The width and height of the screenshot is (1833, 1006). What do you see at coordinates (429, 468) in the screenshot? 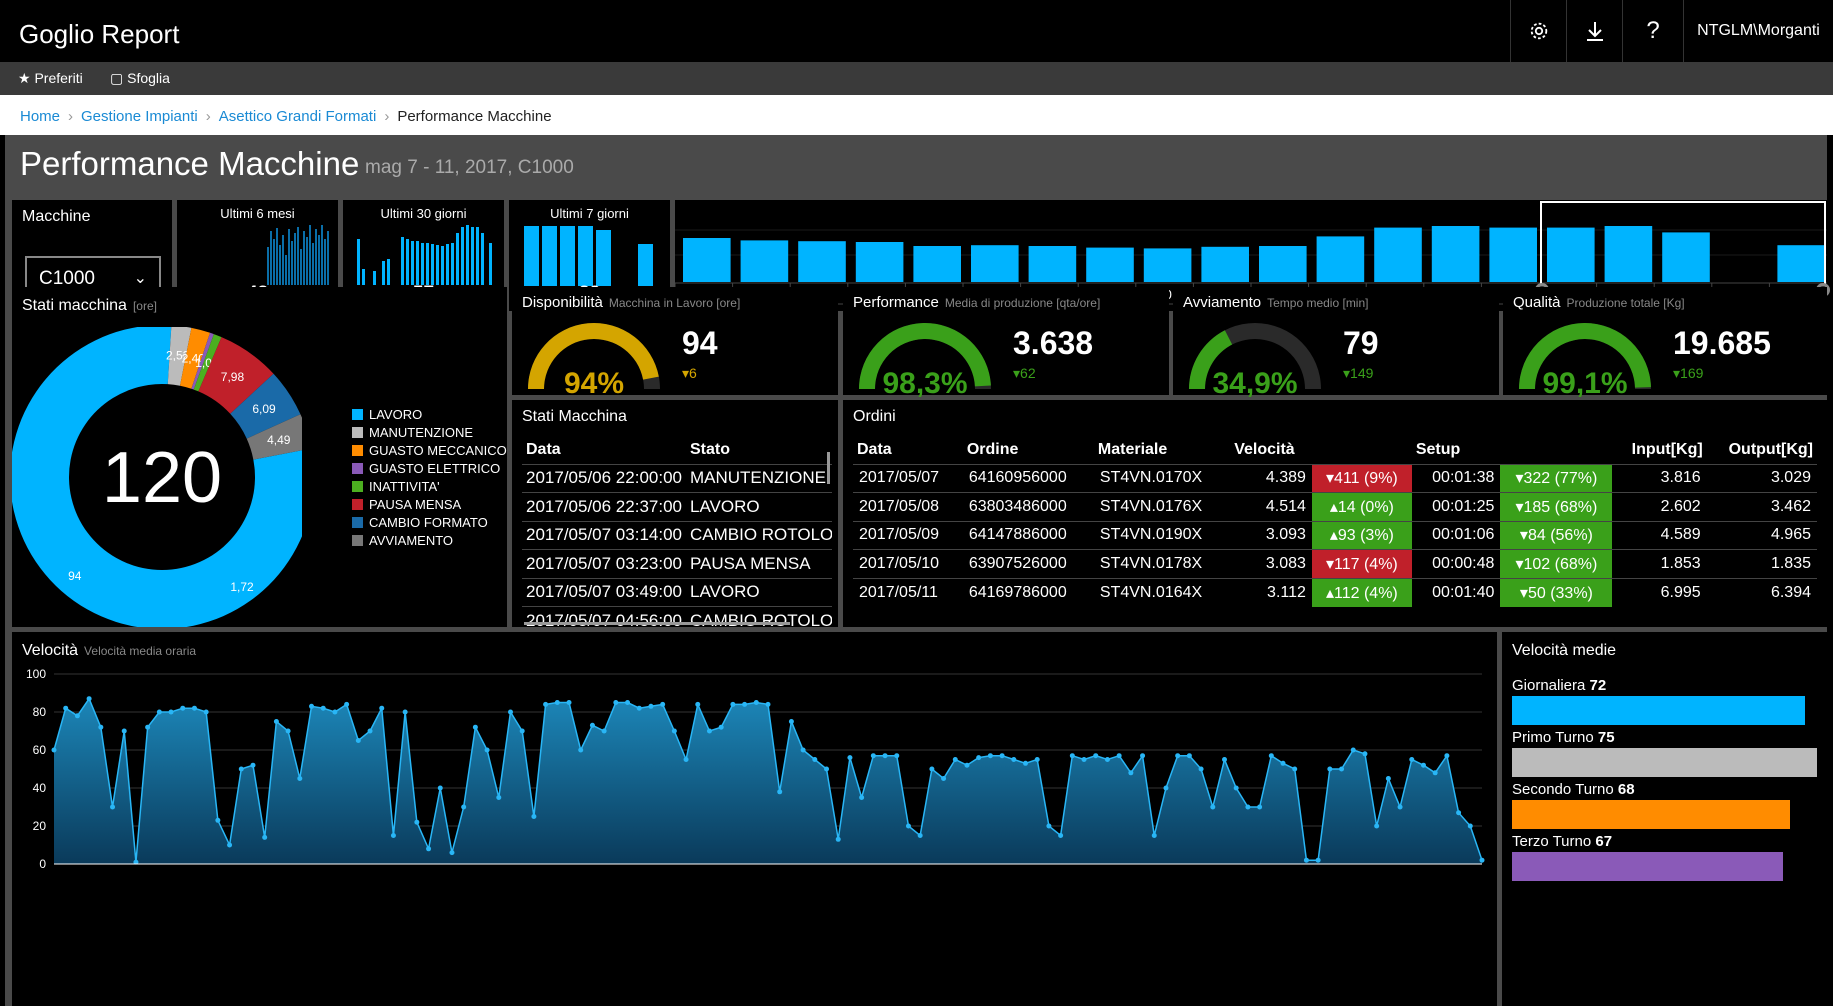
I see `legend-item: GUASTO ELETTRICO` at bounding box center [429, 468].